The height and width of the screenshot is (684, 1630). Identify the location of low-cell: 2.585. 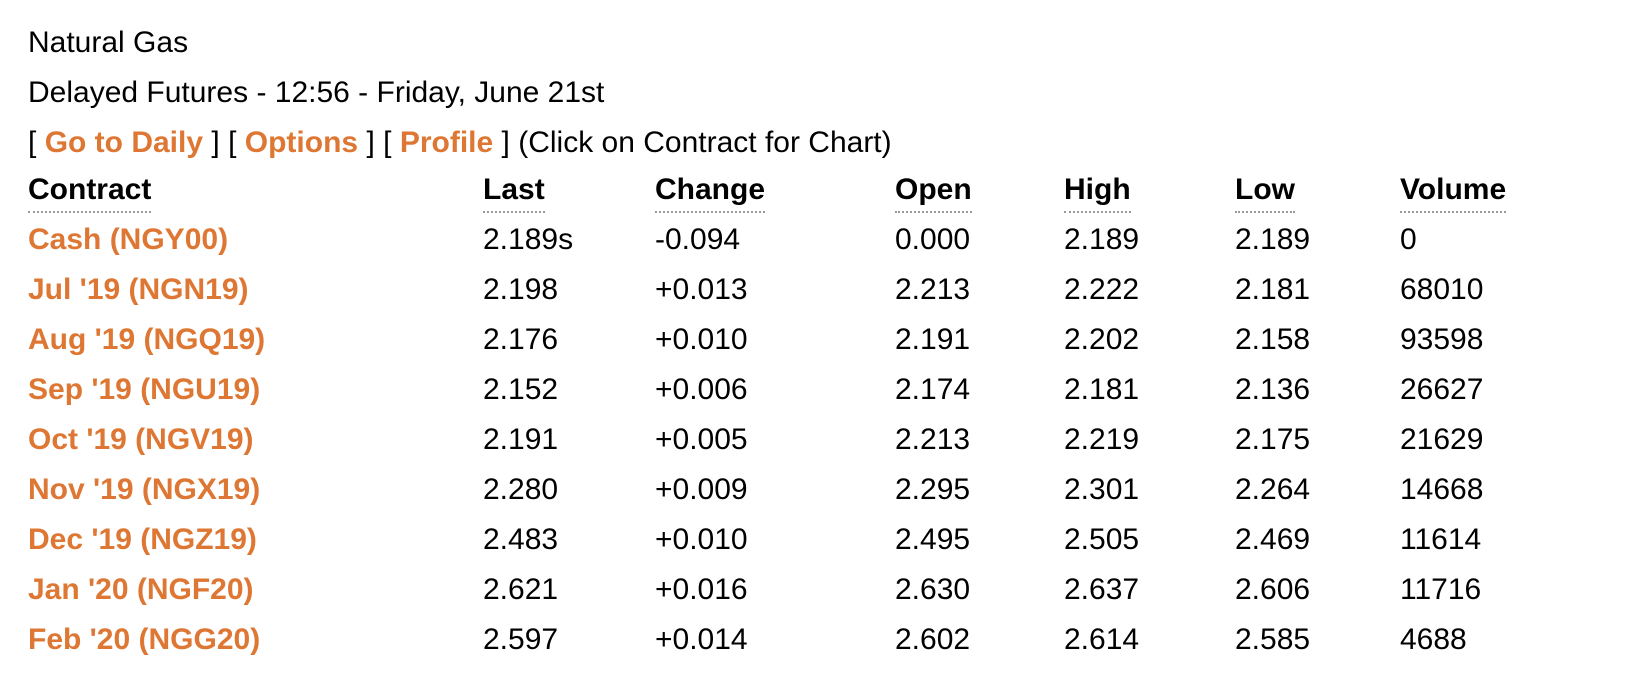
(1273, 639).